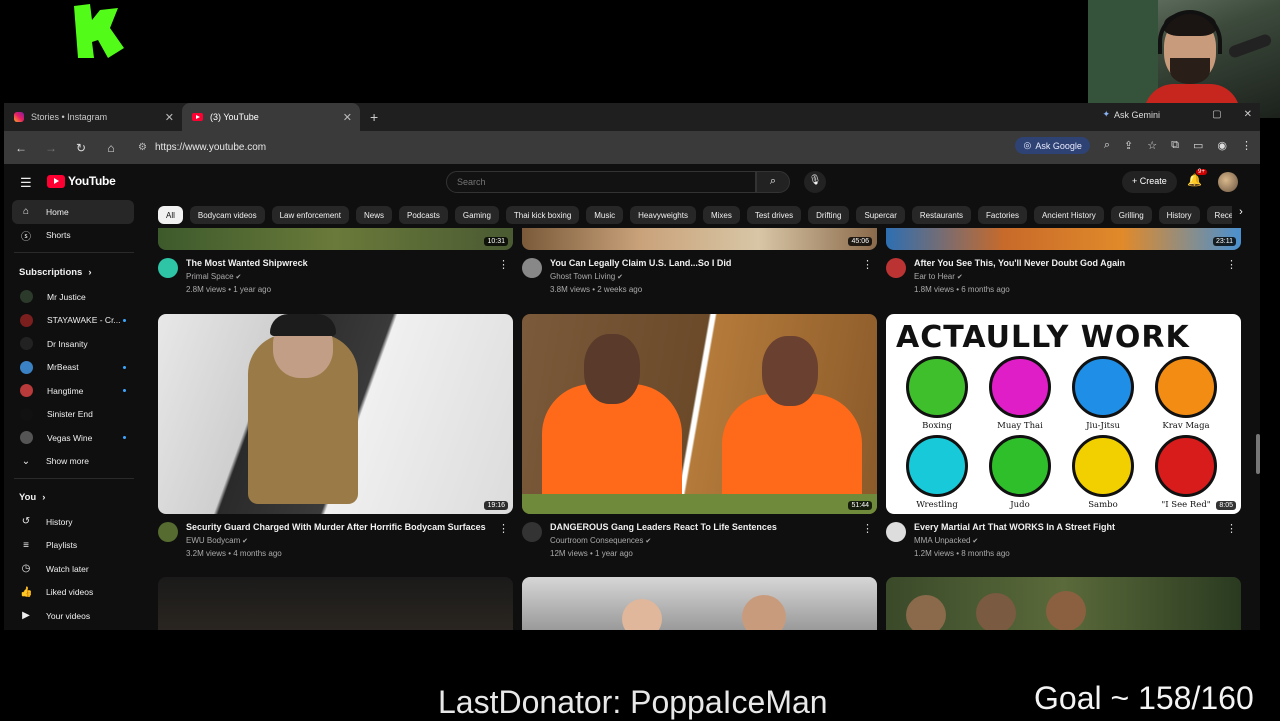  I want to click on show-more-button: ⌄ Show more, so click(74, 462).